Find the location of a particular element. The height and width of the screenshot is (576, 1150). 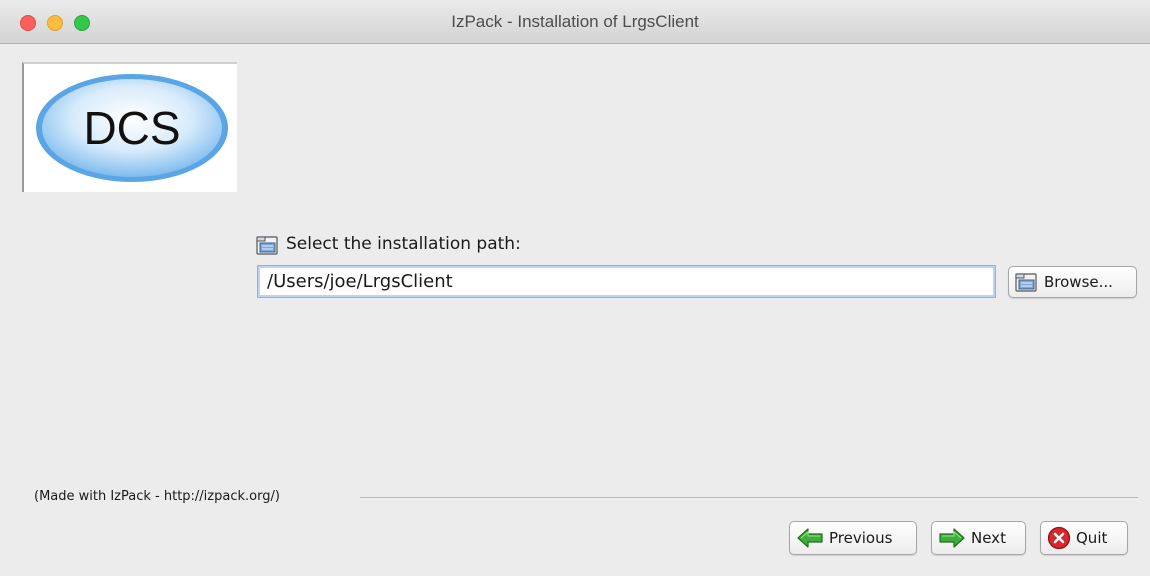

installation-path-input is located at coordinates (626, 281).